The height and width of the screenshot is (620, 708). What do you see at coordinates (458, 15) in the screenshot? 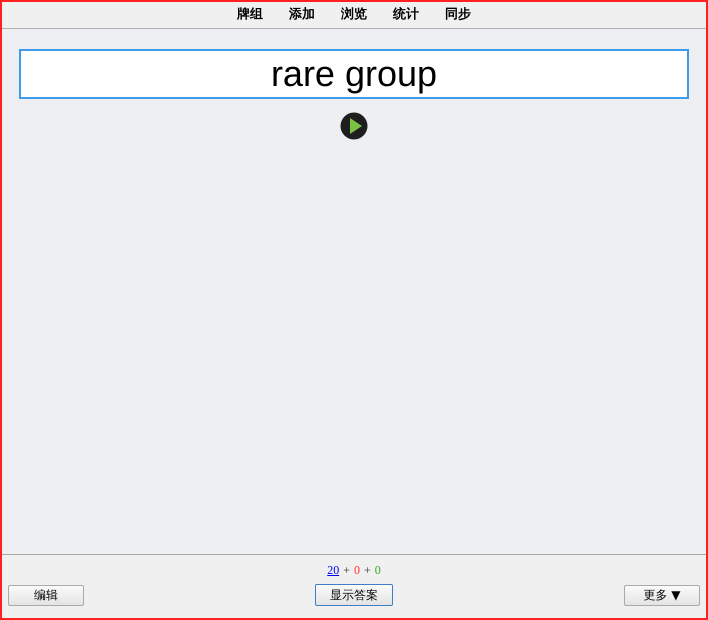
I see `menu-link: 同步` at bounding box center [458, 15].